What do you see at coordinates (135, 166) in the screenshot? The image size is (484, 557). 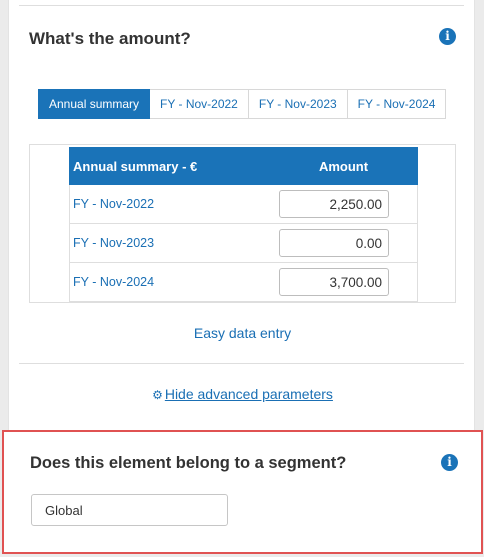 I see `column-header-period: Annual summary - €` at bounding box center [135, 166].